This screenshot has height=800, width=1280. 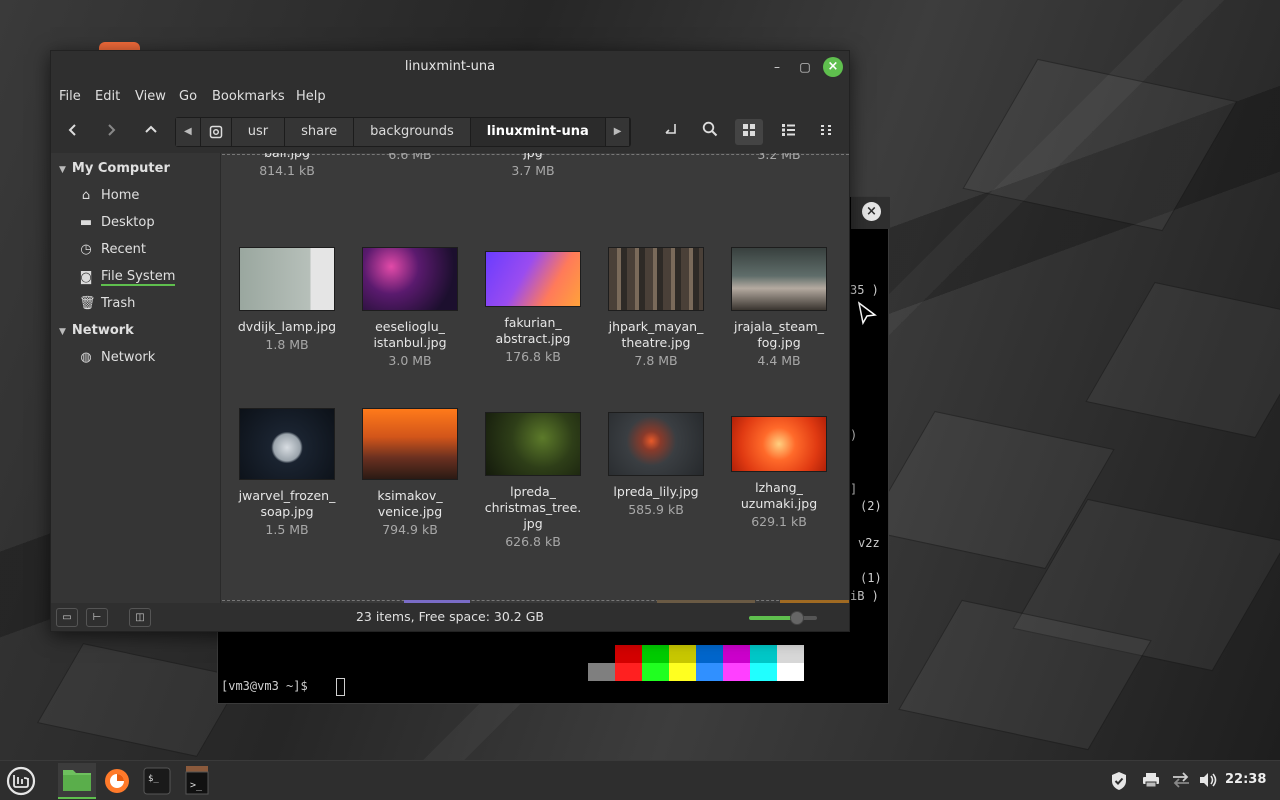 I want to click on list-view-icon, so click(x=788, y=132).